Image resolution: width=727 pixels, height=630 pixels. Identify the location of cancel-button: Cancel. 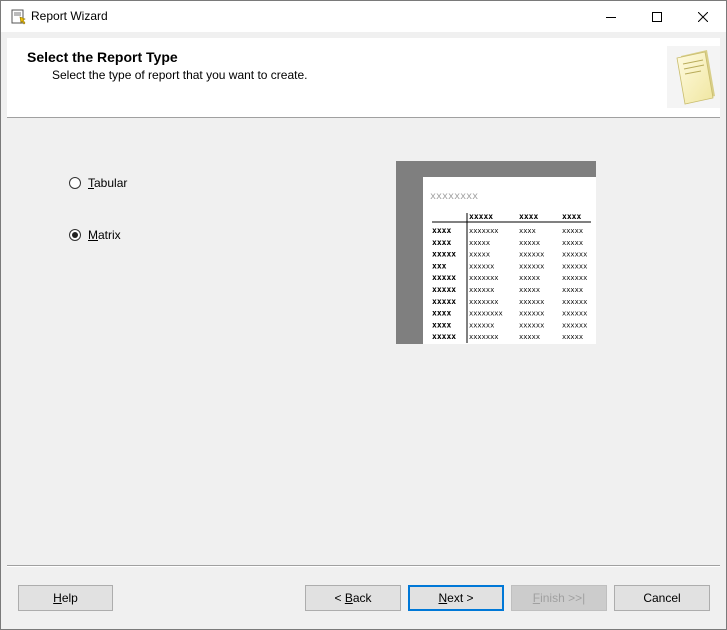
(662, 598).